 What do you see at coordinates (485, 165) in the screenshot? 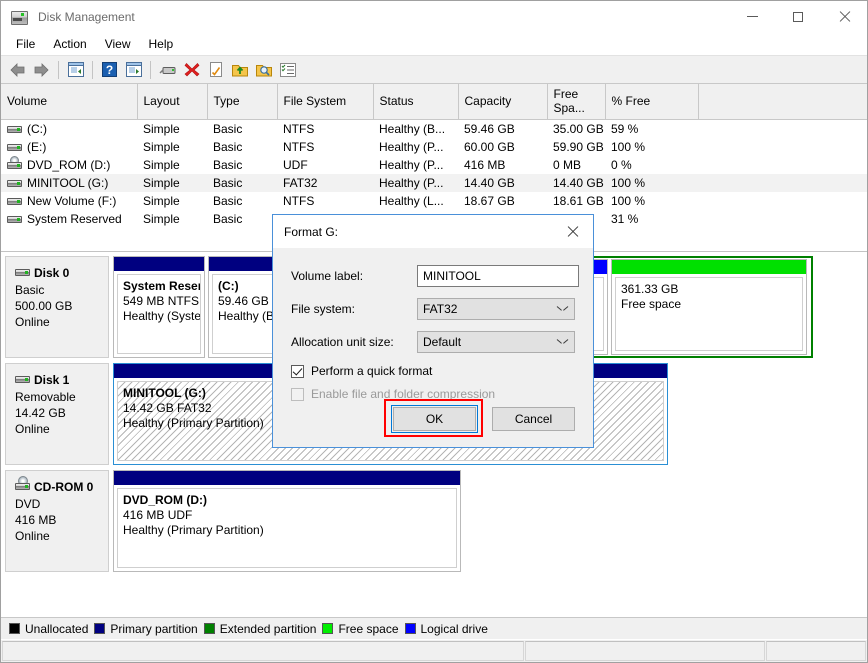
I see `capacity-cell: 416 MB` at bounding box center [485, 165].